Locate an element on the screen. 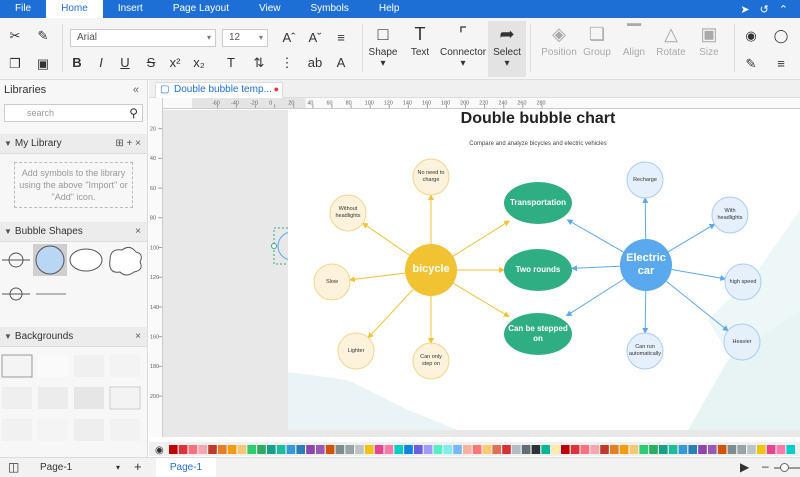 Image resolution: width=800 pixels, height=477 pixels. add-page-icon: + is located at coordinates (138, 466).